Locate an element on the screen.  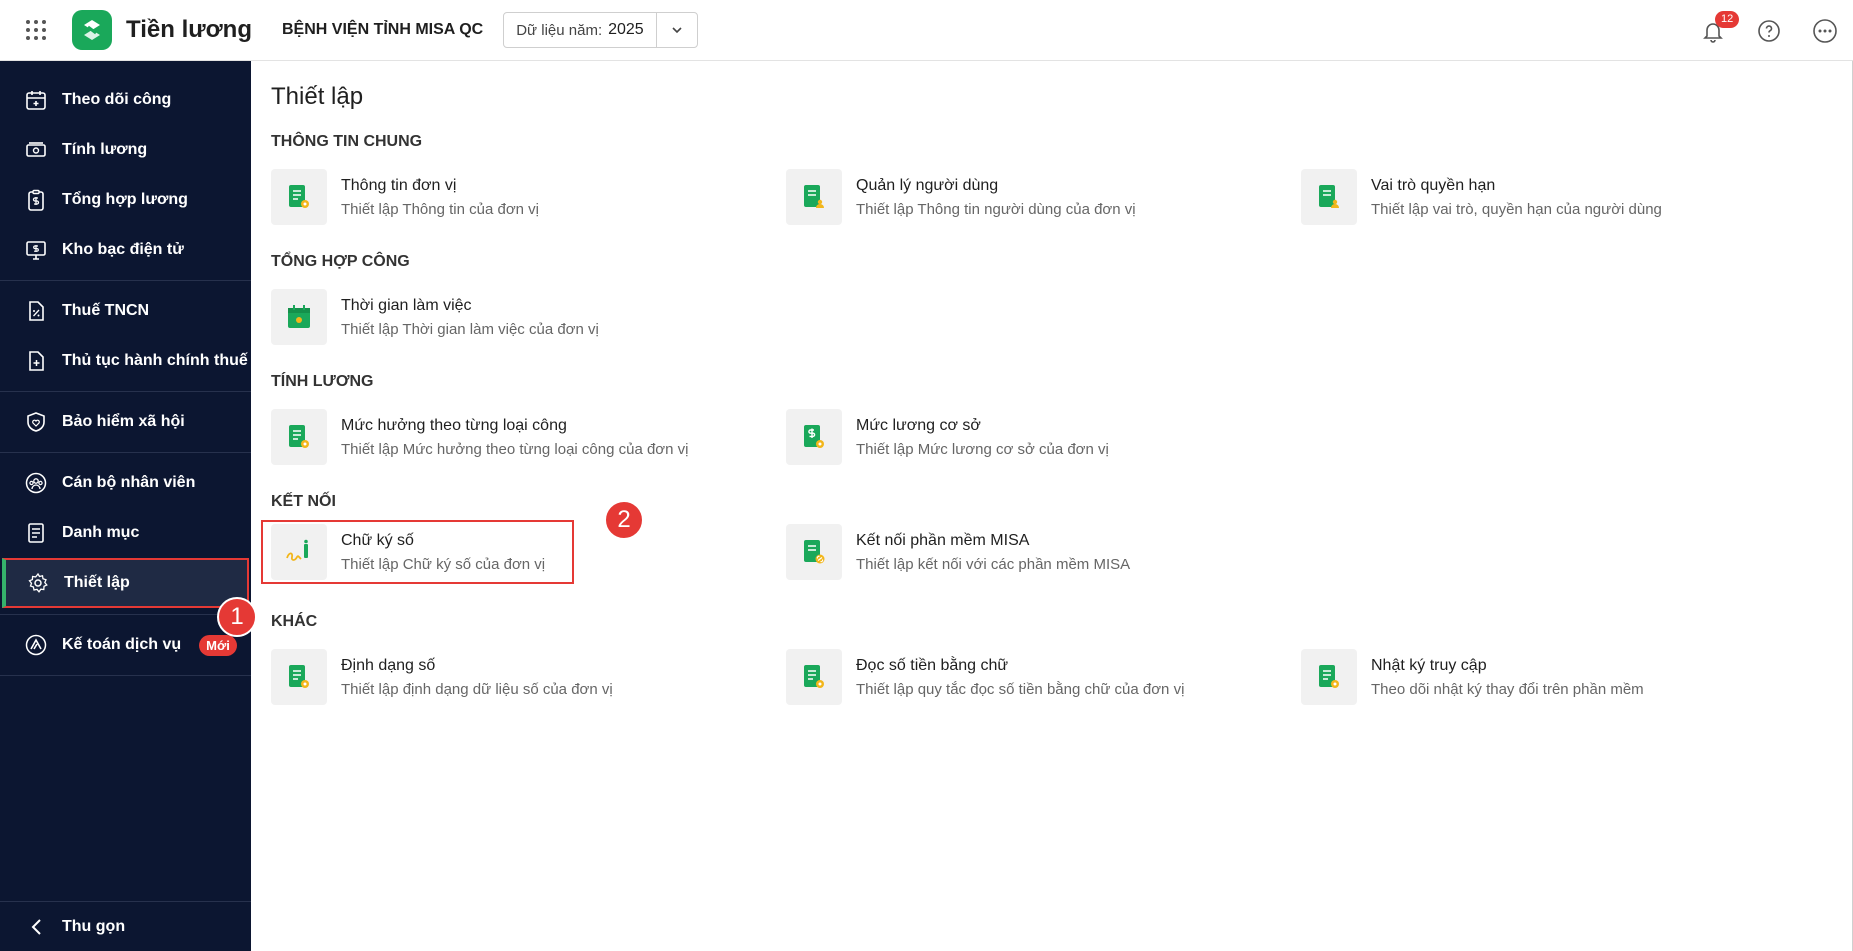
card-title: Mức hưởng theo từng loại công is located at coordinates (454, 425).